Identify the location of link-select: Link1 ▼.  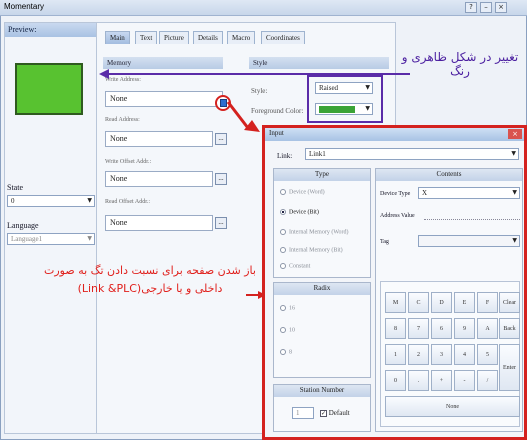
(412, 154).